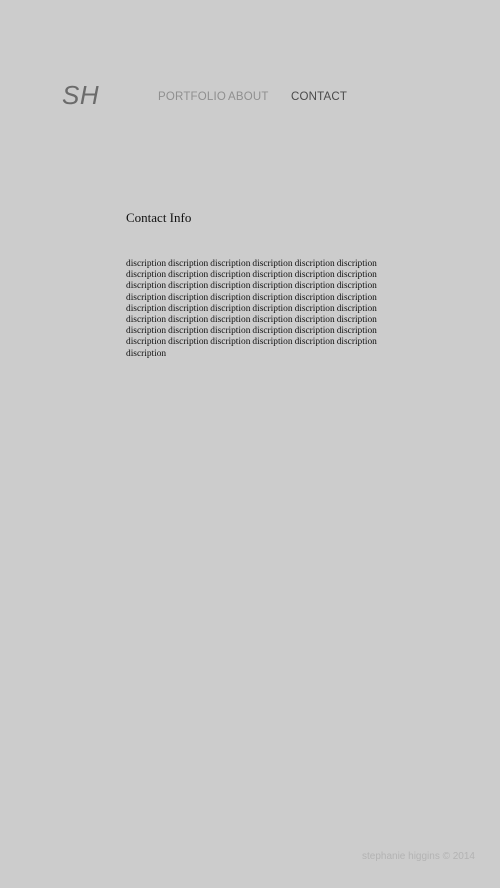  What do you see at coordinates (248, 97) in the screenshot?
I see `nav-item-about: ABOUT` at bounding box center [248, 97].